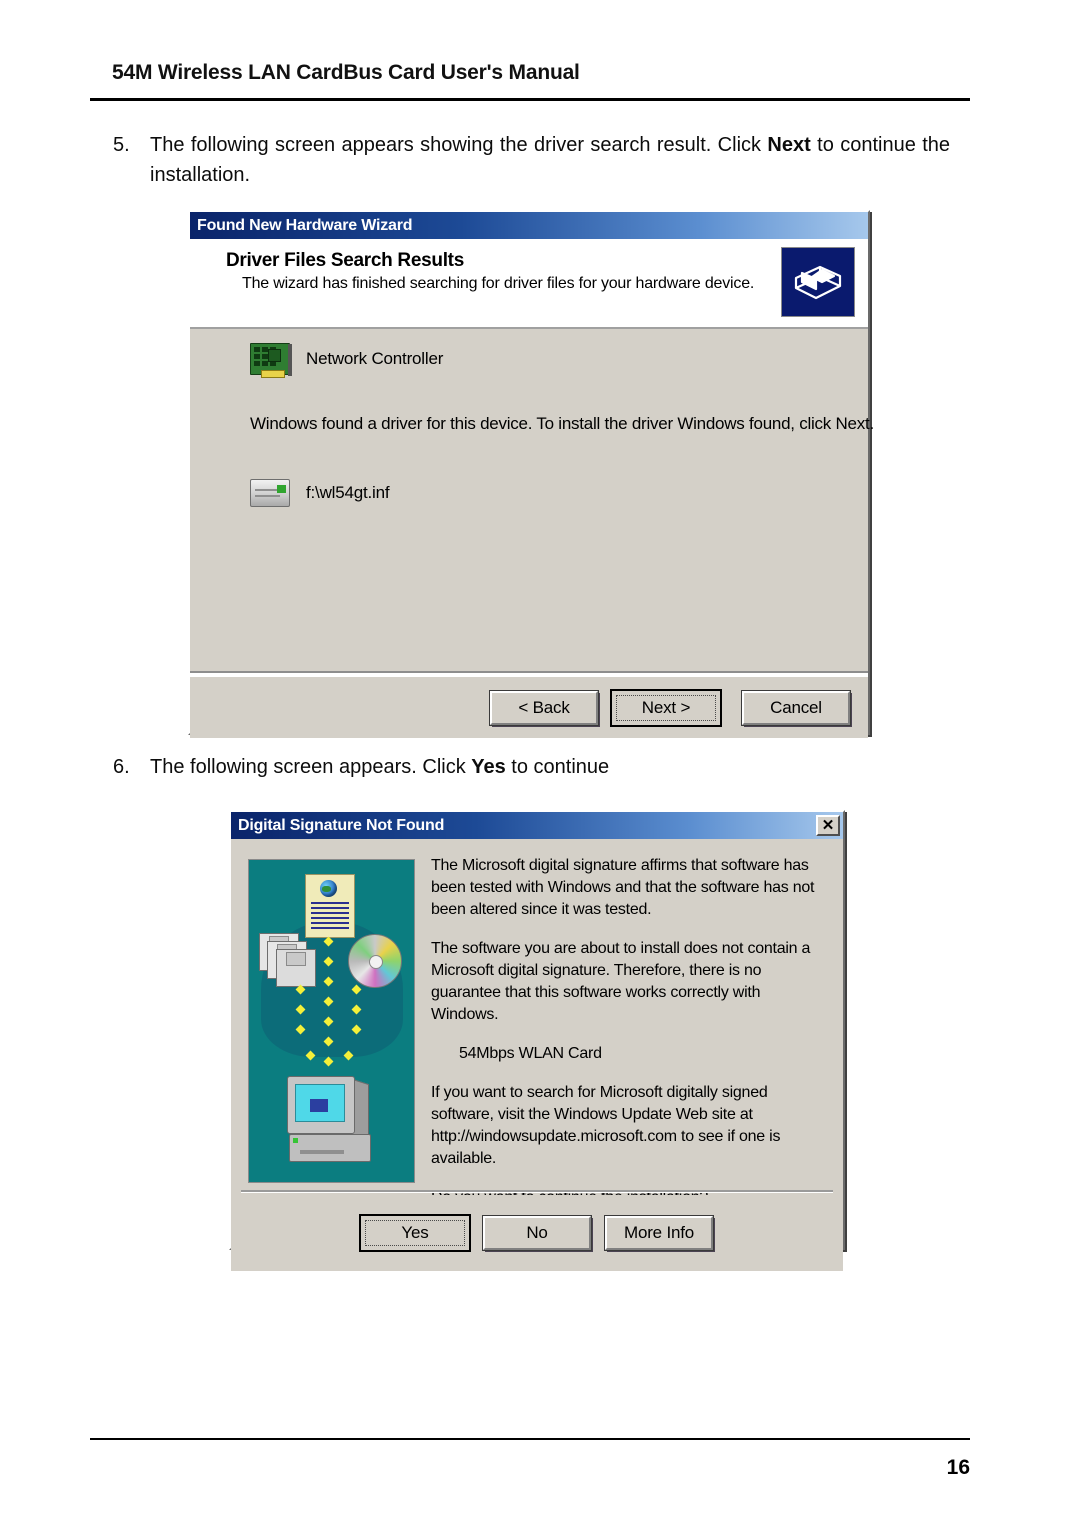 The image size is (1080, 1528). What do you see at coordinates (530, 1053) in the screenshot?
I see `signature-device-name: 54Mbps WLAN Card` at bounding box center [530, 1053].